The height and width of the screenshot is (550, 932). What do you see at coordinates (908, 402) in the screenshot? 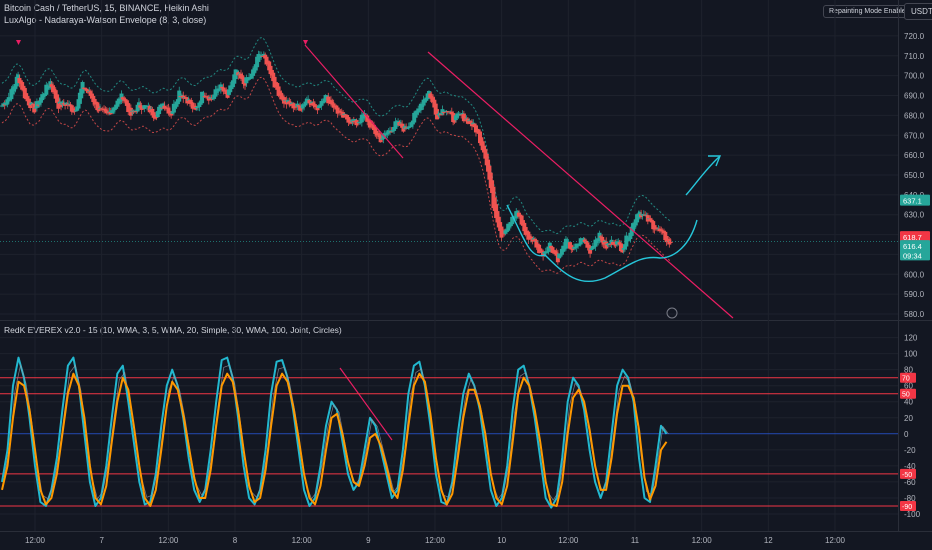
I see `osc-axis-label: 40` at bounding box center [908, 402].